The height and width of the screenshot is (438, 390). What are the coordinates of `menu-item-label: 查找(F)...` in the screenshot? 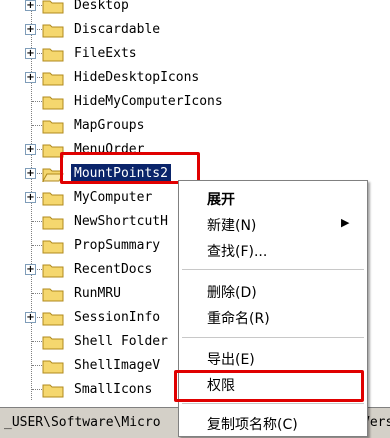 It's located at (237, 252).